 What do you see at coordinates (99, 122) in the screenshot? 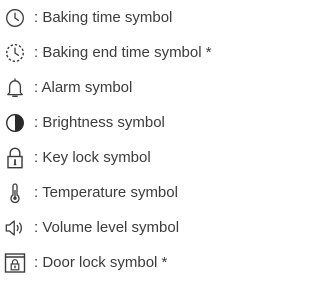
I see `legend-label-brightness: : Brightness symbol` at bounding box center [99, 122].